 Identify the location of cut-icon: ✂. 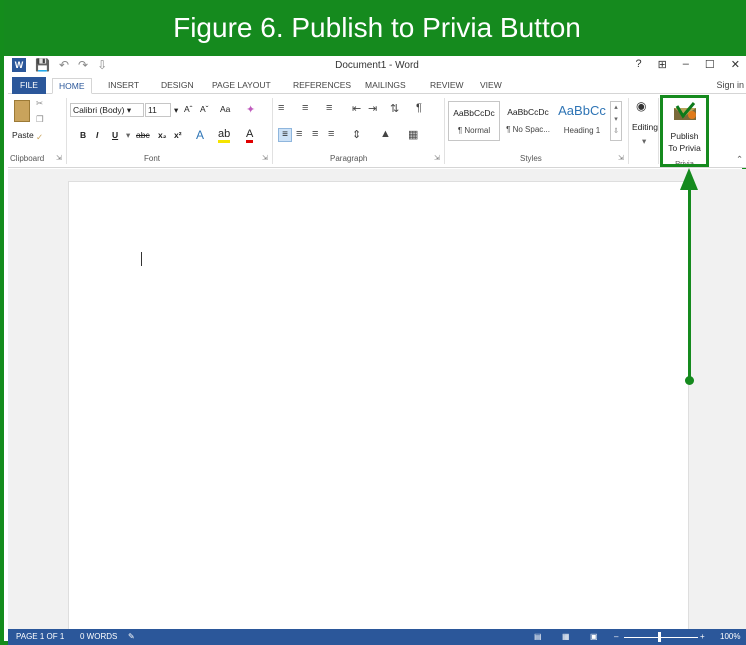
(39, 103).